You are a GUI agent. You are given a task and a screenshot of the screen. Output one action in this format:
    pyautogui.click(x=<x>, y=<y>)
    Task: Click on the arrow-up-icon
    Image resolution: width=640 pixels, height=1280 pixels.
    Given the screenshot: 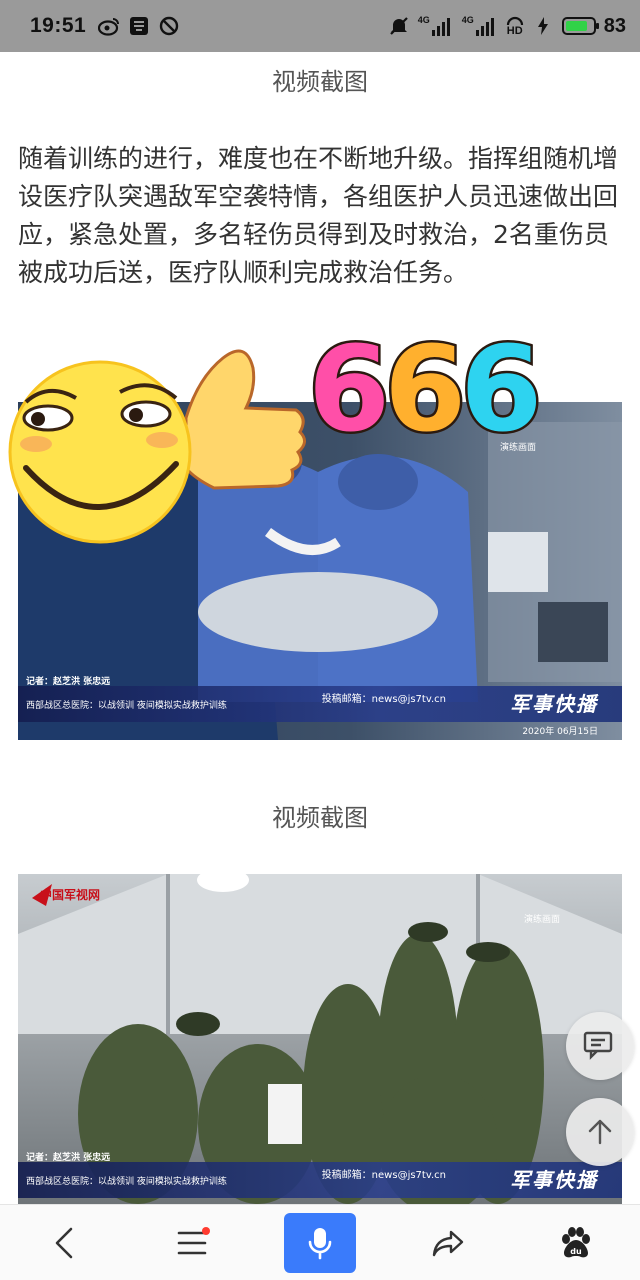 What is the action you would take?
    pyautogui.click(x=600, y=1132)
    